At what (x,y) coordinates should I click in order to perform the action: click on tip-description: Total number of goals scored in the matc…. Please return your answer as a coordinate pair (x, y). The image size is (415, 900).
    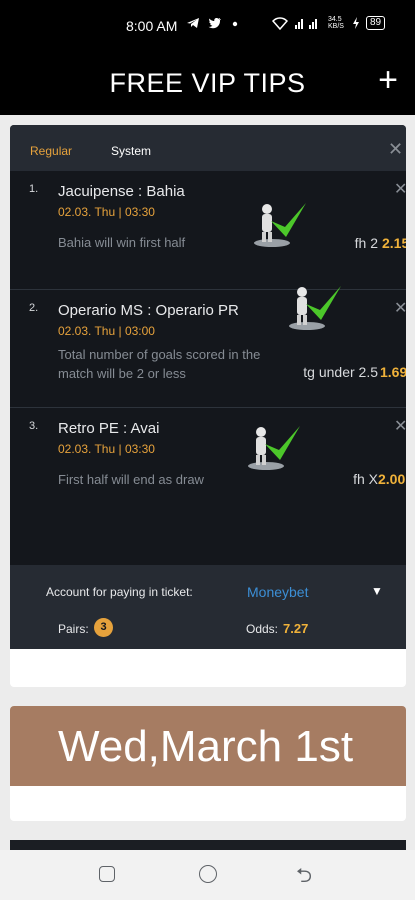
    Looking at the image, I should click on (159, 364).